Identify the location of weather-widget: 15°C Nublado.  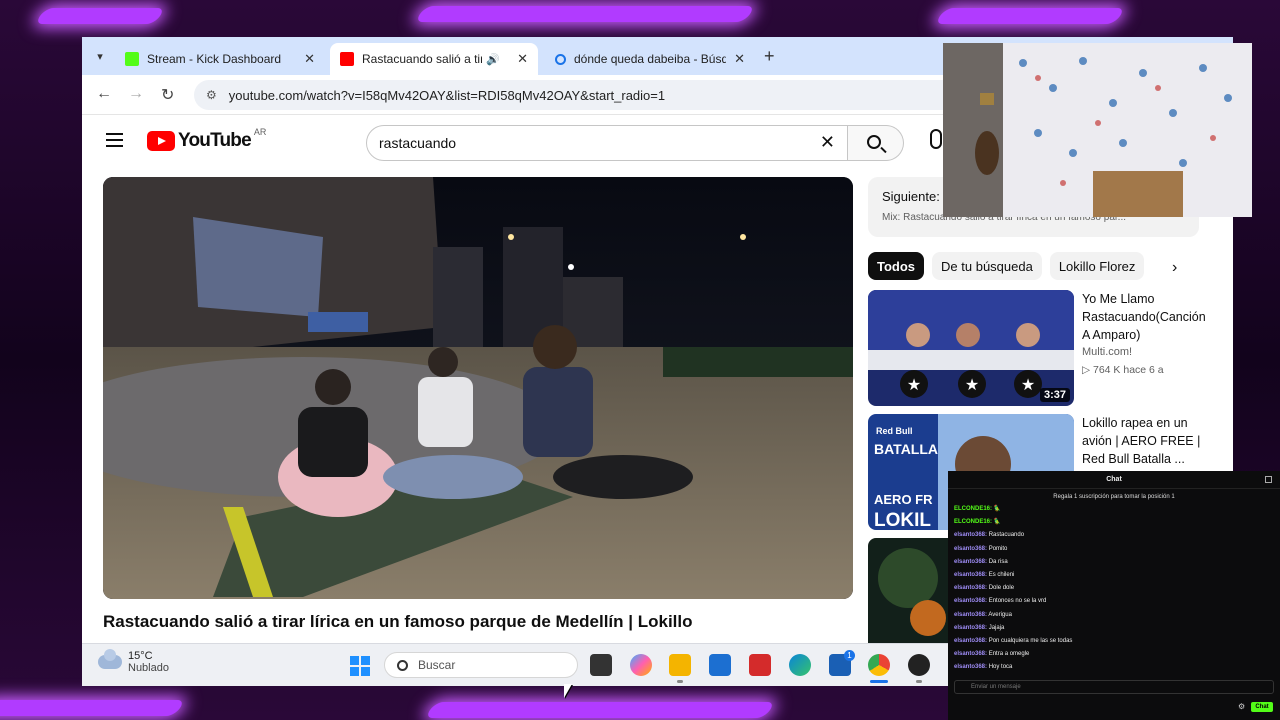
(133, 661).